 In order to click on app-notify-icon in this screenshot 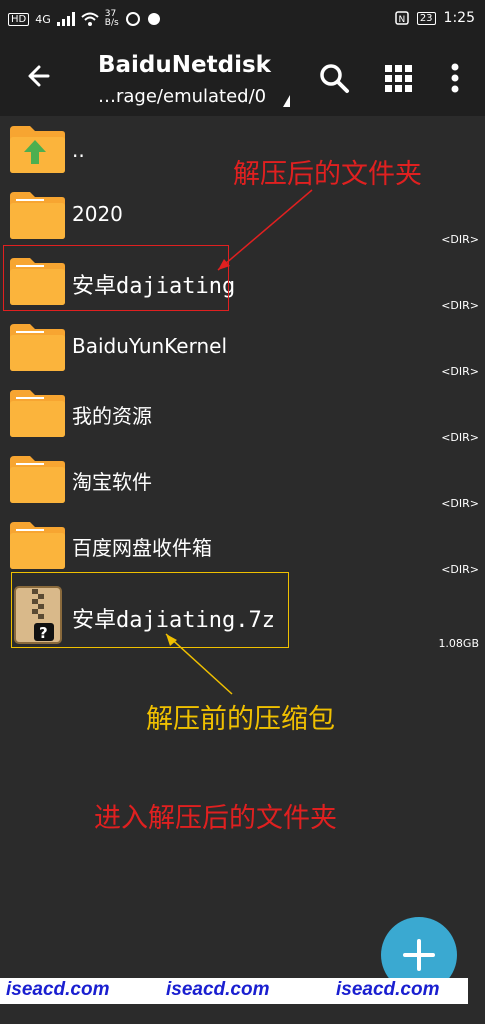, I will do `click(153, 19)`.